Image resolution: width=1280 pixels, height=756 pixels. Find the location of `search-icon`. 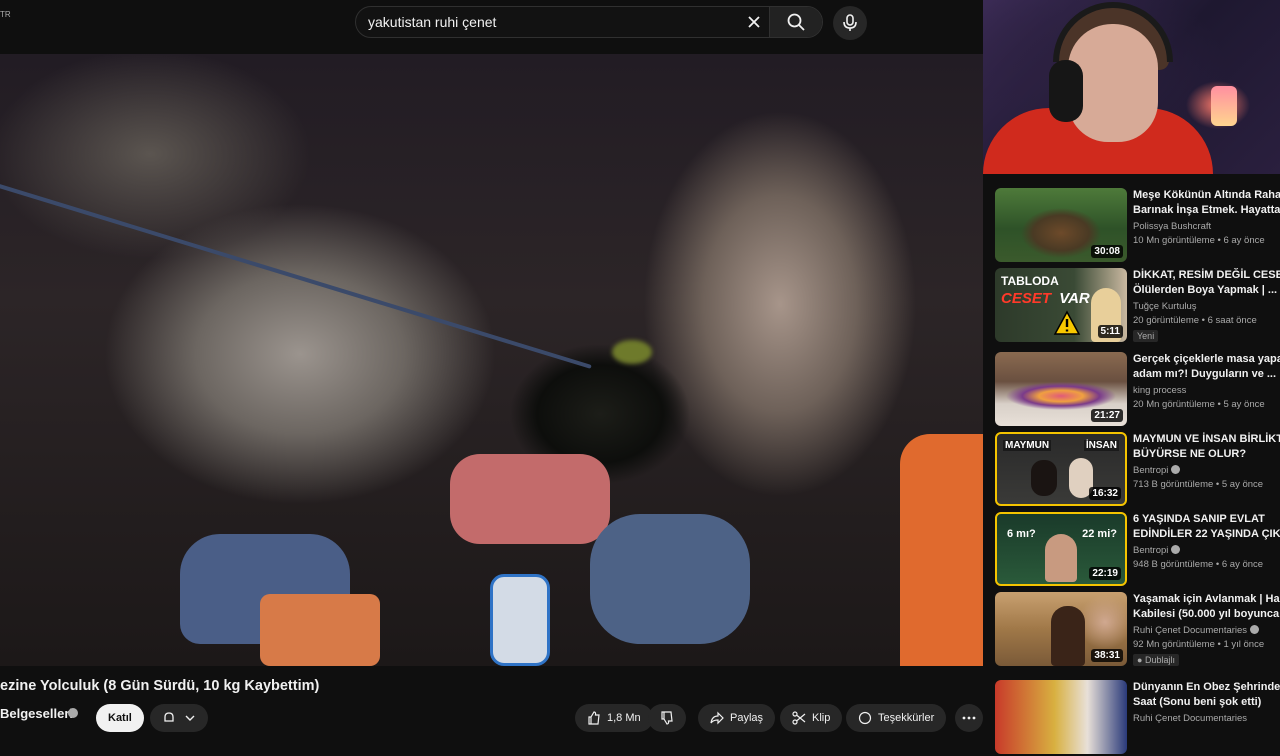

search-icon is located at coordinates (796, 22).